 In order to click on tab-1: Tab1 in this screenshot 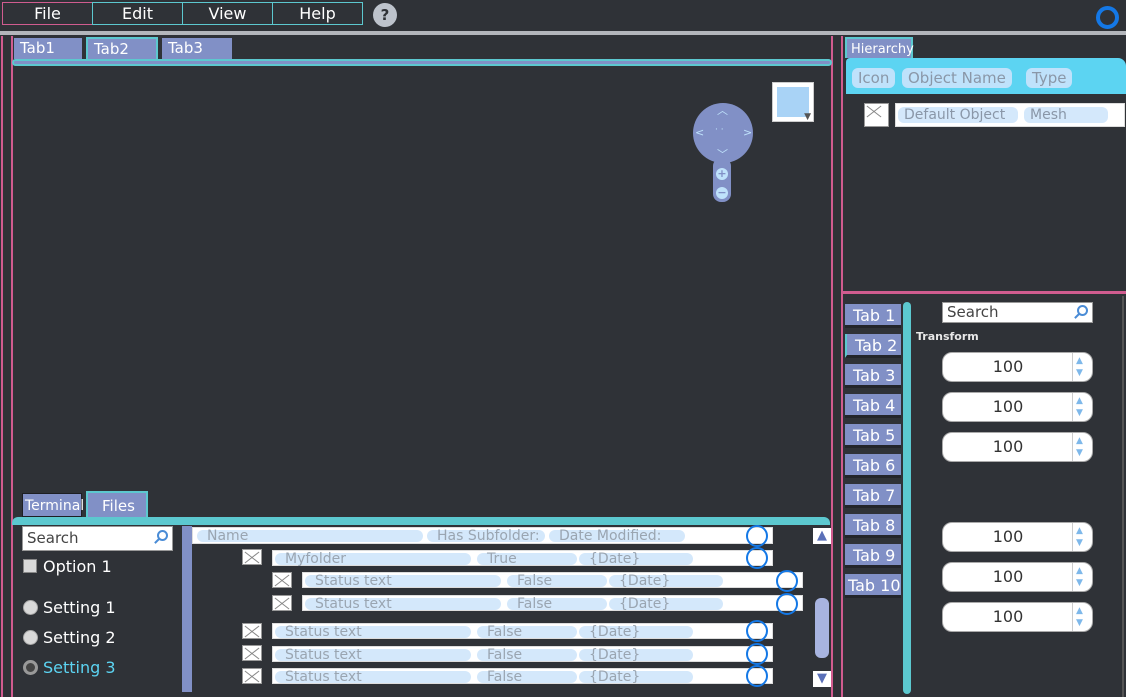, I will do `click(48, 48)`.